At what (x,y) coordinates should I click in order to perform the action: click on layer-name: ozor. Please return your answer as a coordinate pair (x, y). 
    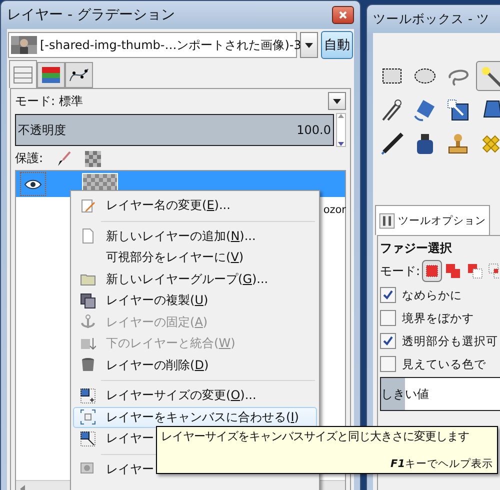
    Looking at the image, I should click on (334, 210).